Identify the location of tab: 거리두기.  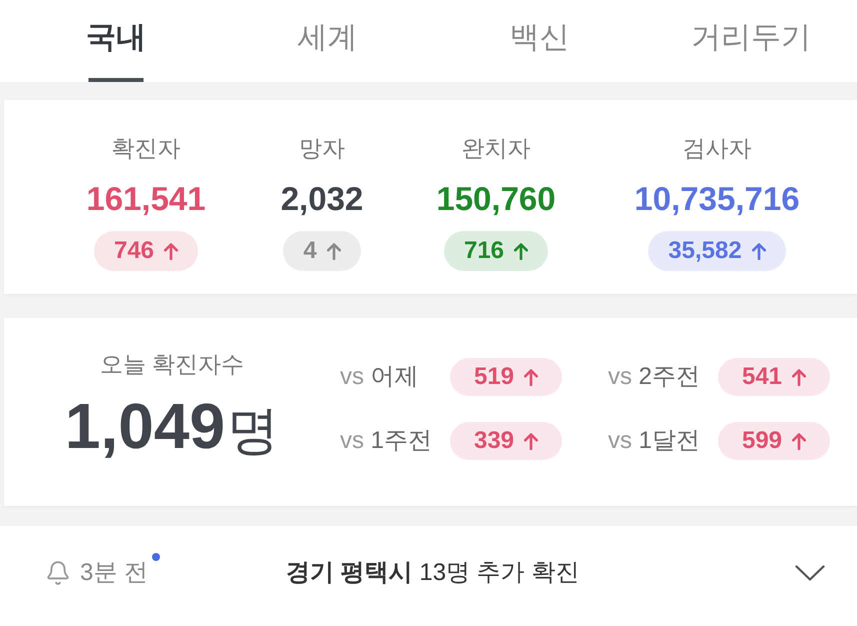
(751, 41).